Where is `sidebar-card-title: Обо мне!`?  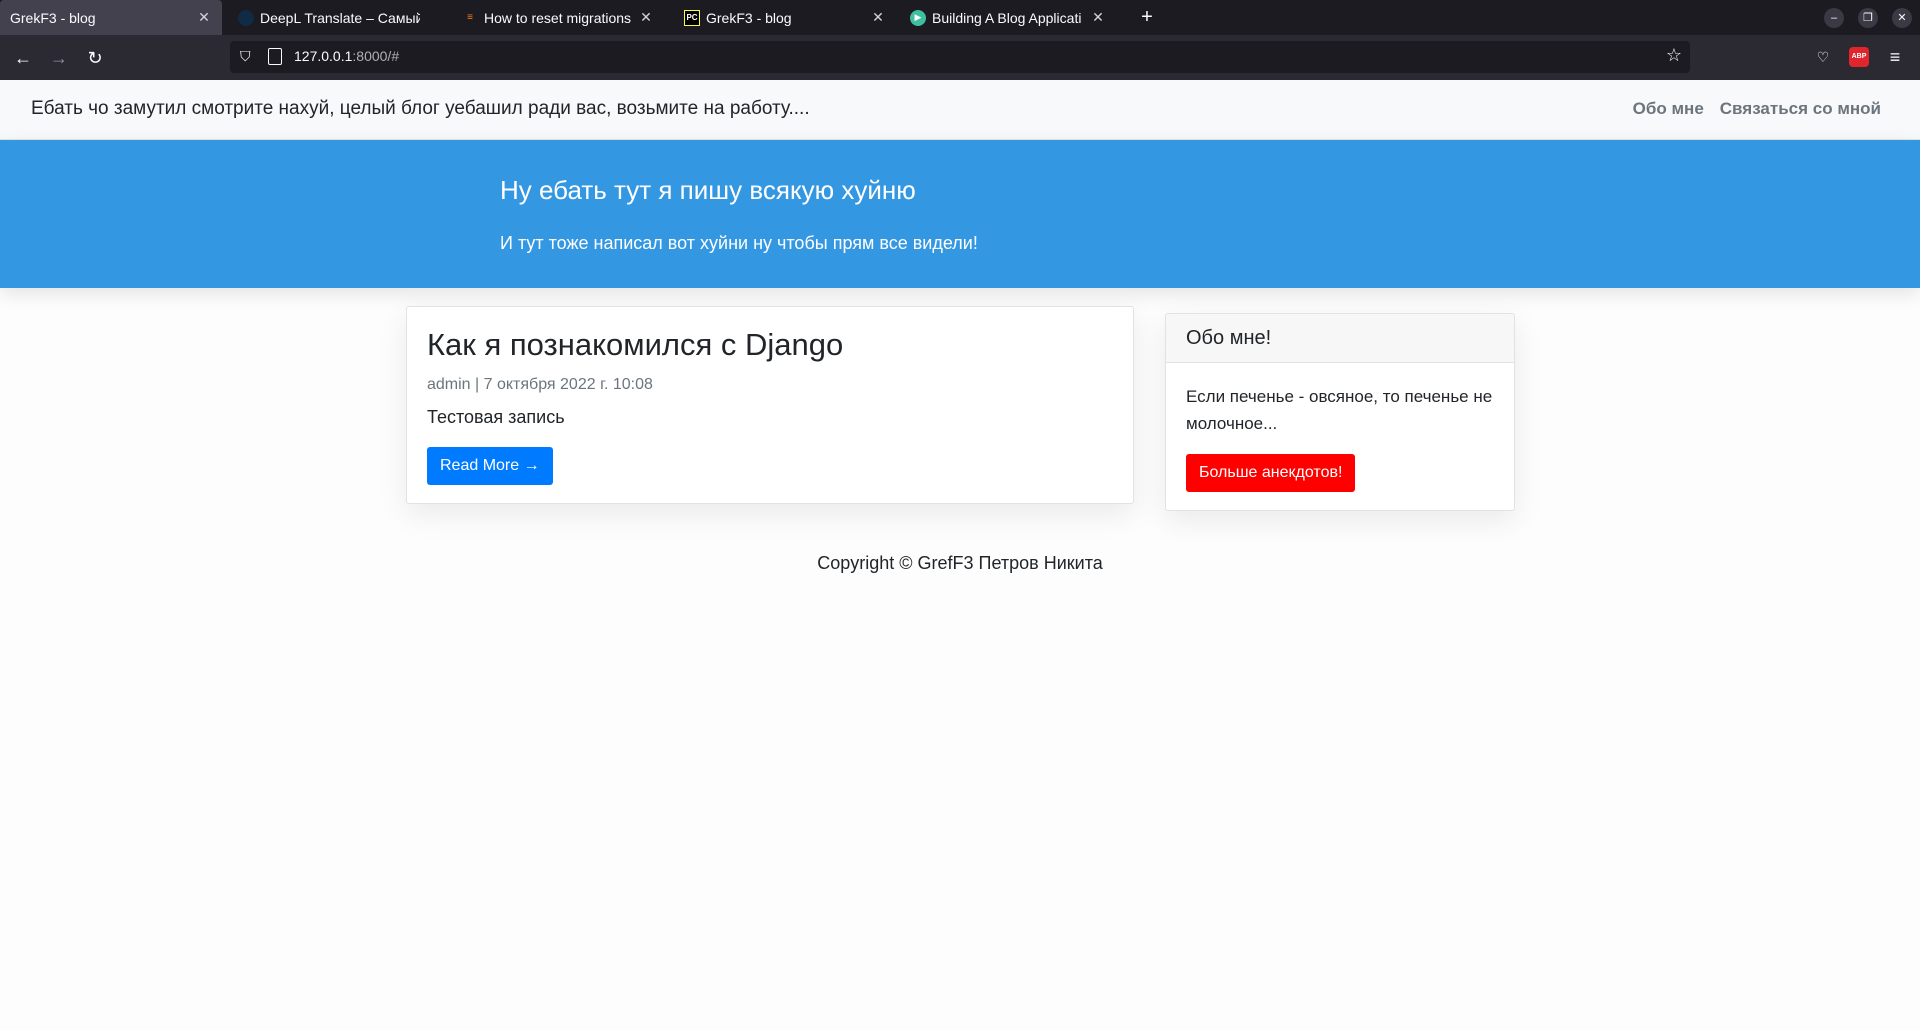 sidebar-card-title: Обо мне! is located at coordinates (1229, 338).